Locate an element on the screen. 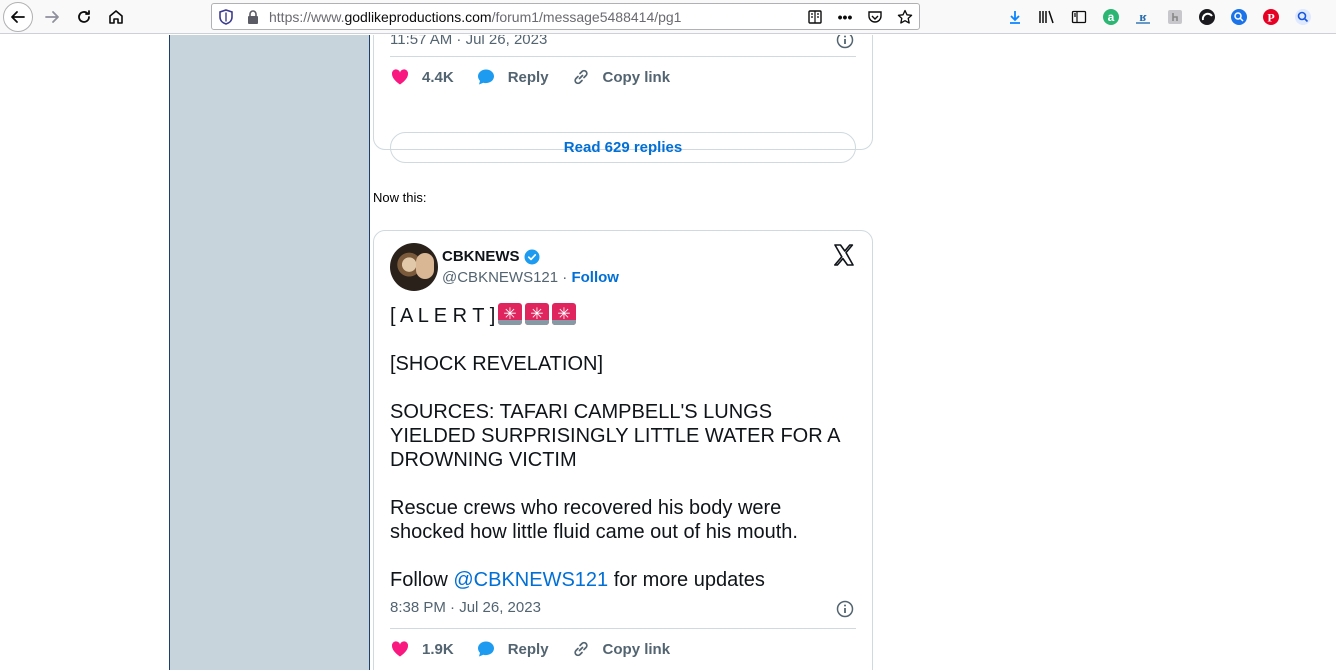 This screenshot has height=670, width=1336. svg-text: P is located at coordinates (1270, 18).